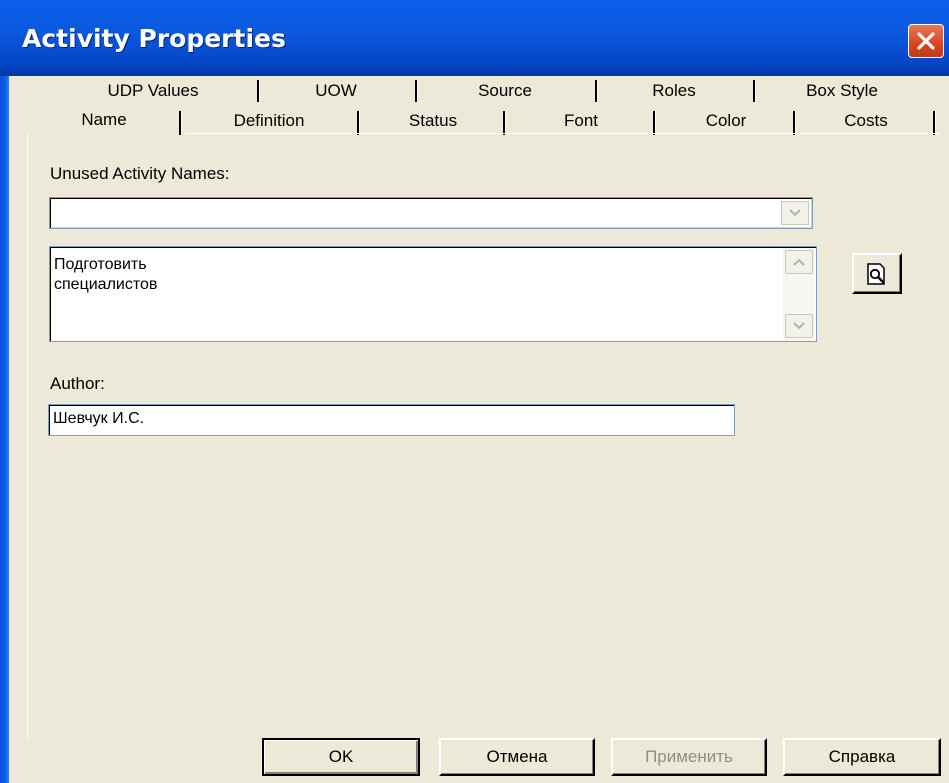 The image size is (949, 783). What do you see at coordinates (269, 121) in the screenshot?
I see `tab-definition: Definition` at bounding box center [269, 121].